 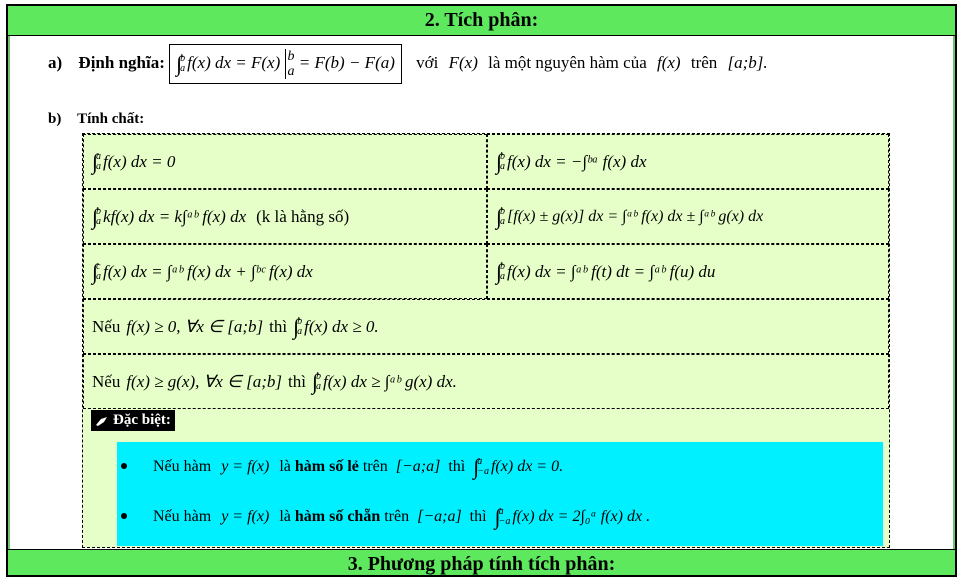 I want to click on next-section-header: 3. Phương pháp tính tích phân:, so click(x=481, y=562).